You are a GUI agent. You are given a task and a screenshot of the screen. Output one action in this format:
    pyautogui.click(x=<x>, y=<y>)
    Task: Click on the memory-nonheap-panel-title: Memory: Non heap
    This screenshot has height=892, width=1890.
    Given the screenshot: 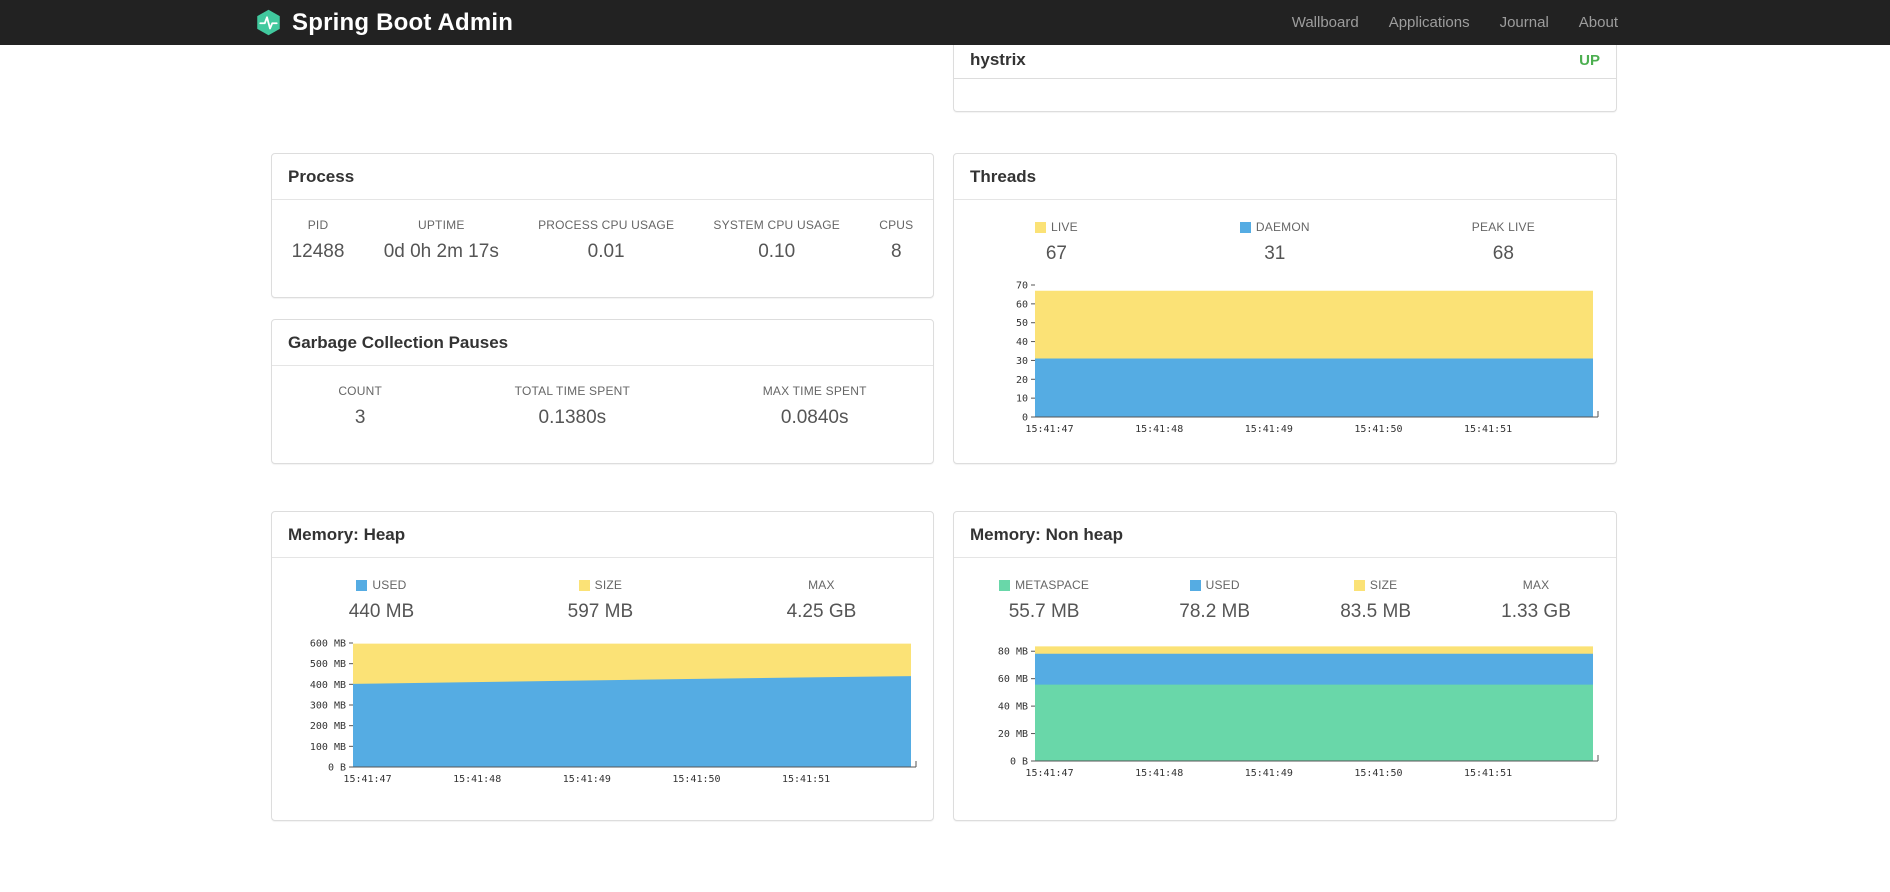 What is the action you would take?
    pyautogui.click(x=1285, y=535)
    